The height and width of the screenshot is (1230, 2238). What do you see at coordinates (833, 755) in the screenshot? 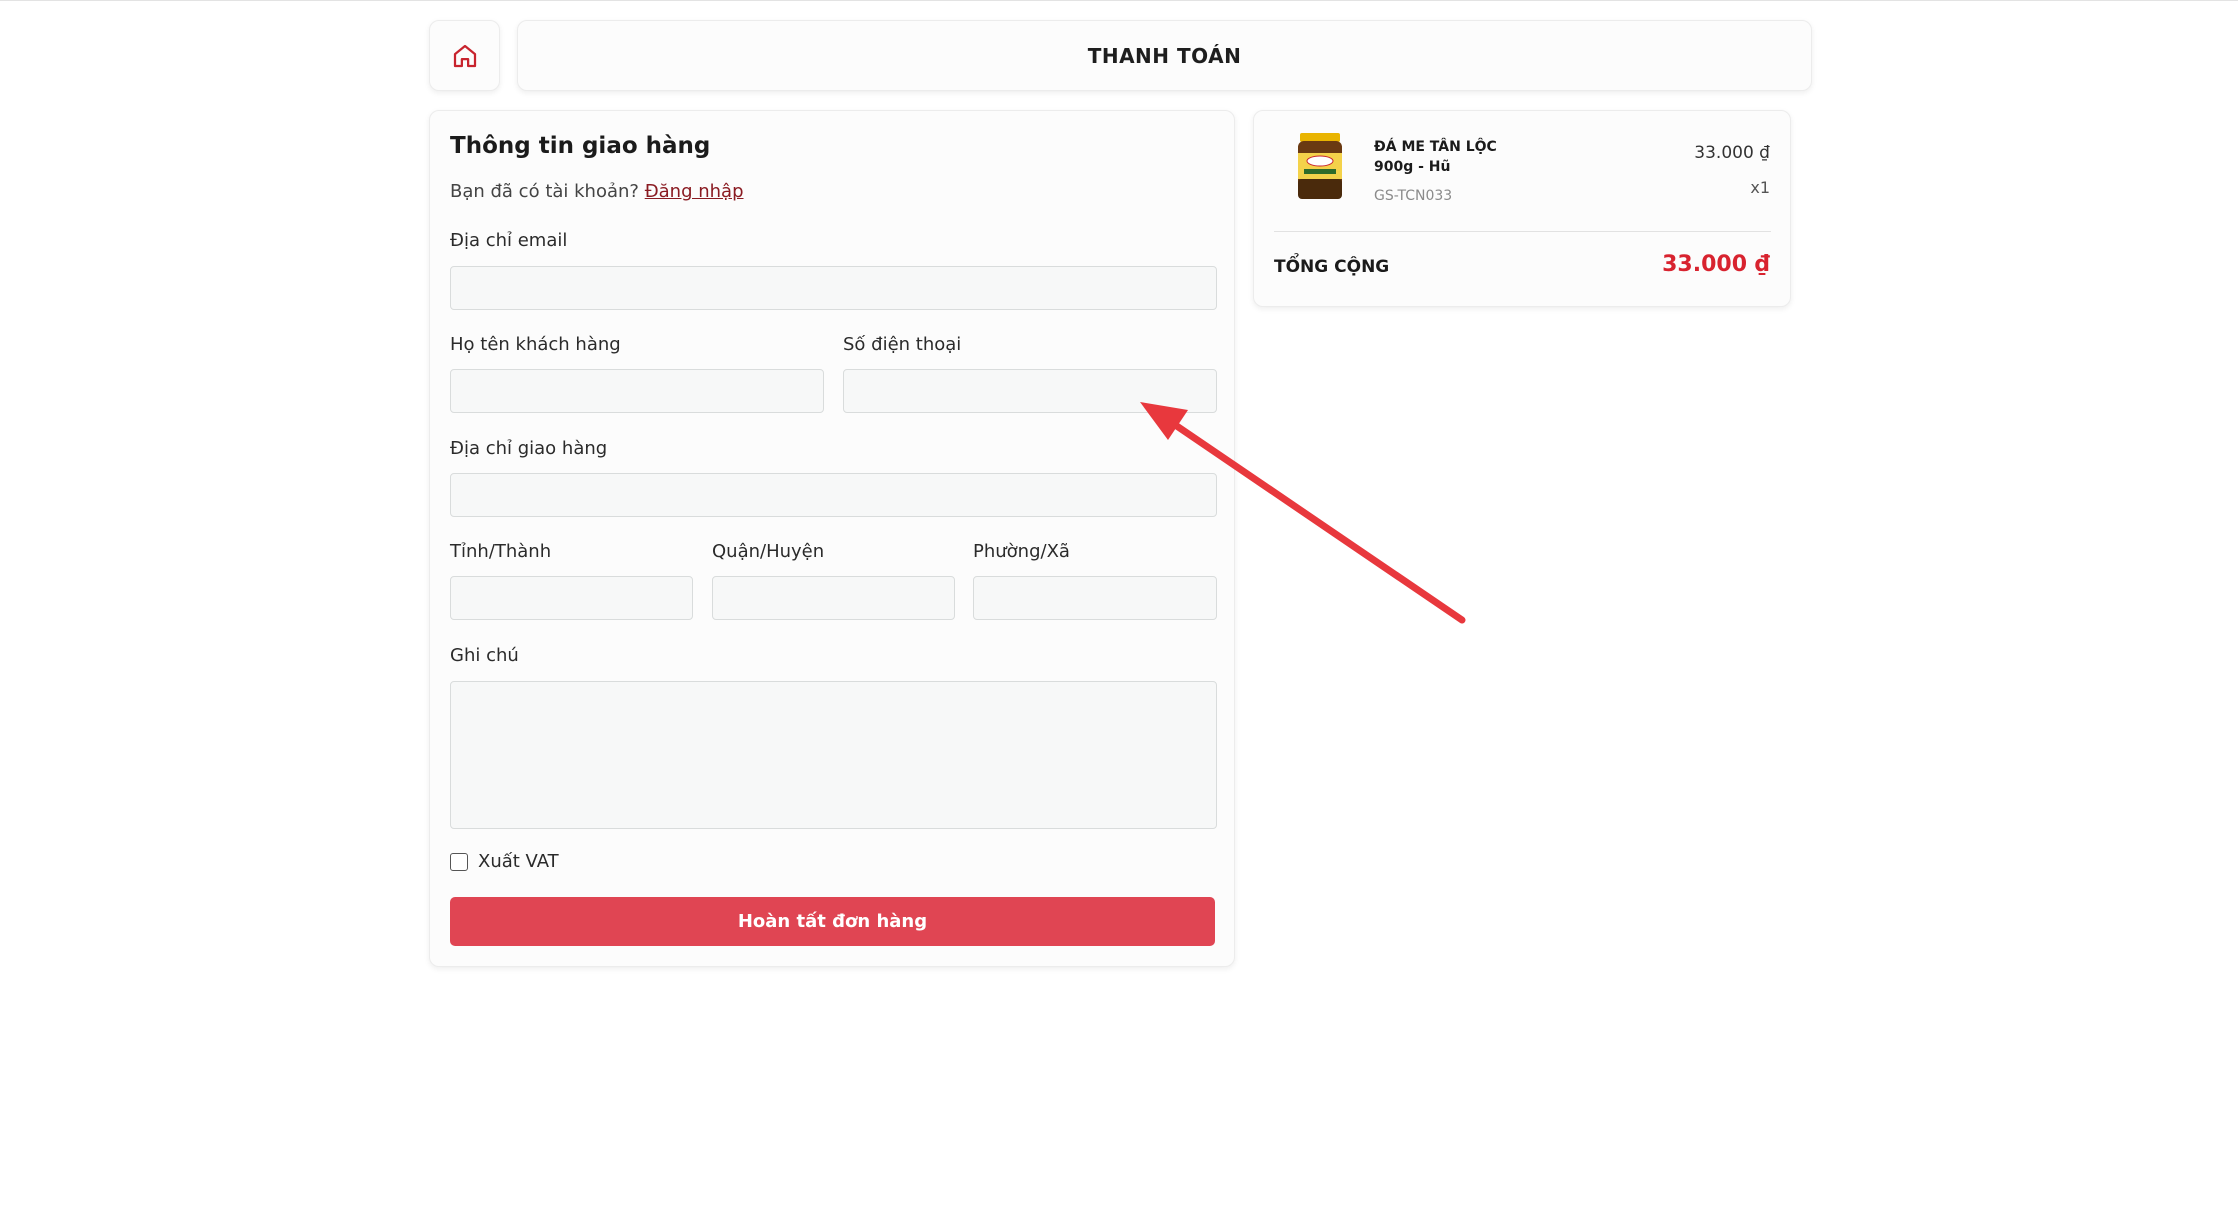
I see `note-field` at bounding box center [833, 755].